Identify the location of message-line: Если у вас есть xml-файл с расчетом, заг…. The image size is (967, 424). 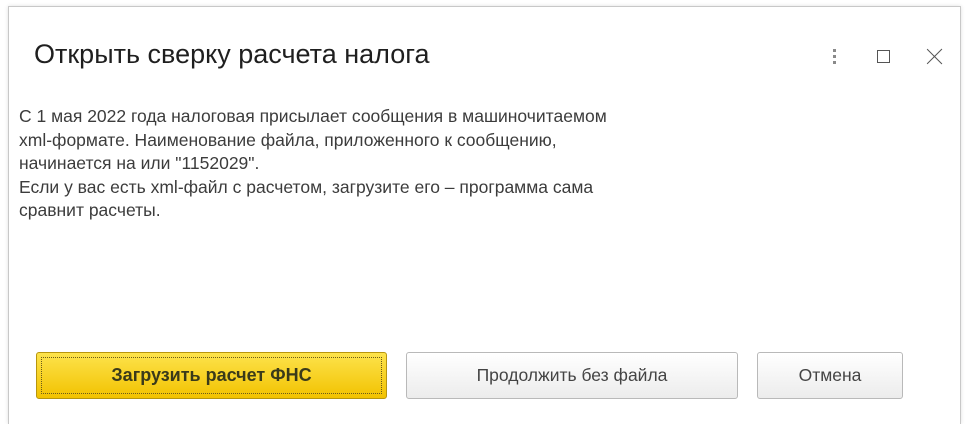
(306, 186).